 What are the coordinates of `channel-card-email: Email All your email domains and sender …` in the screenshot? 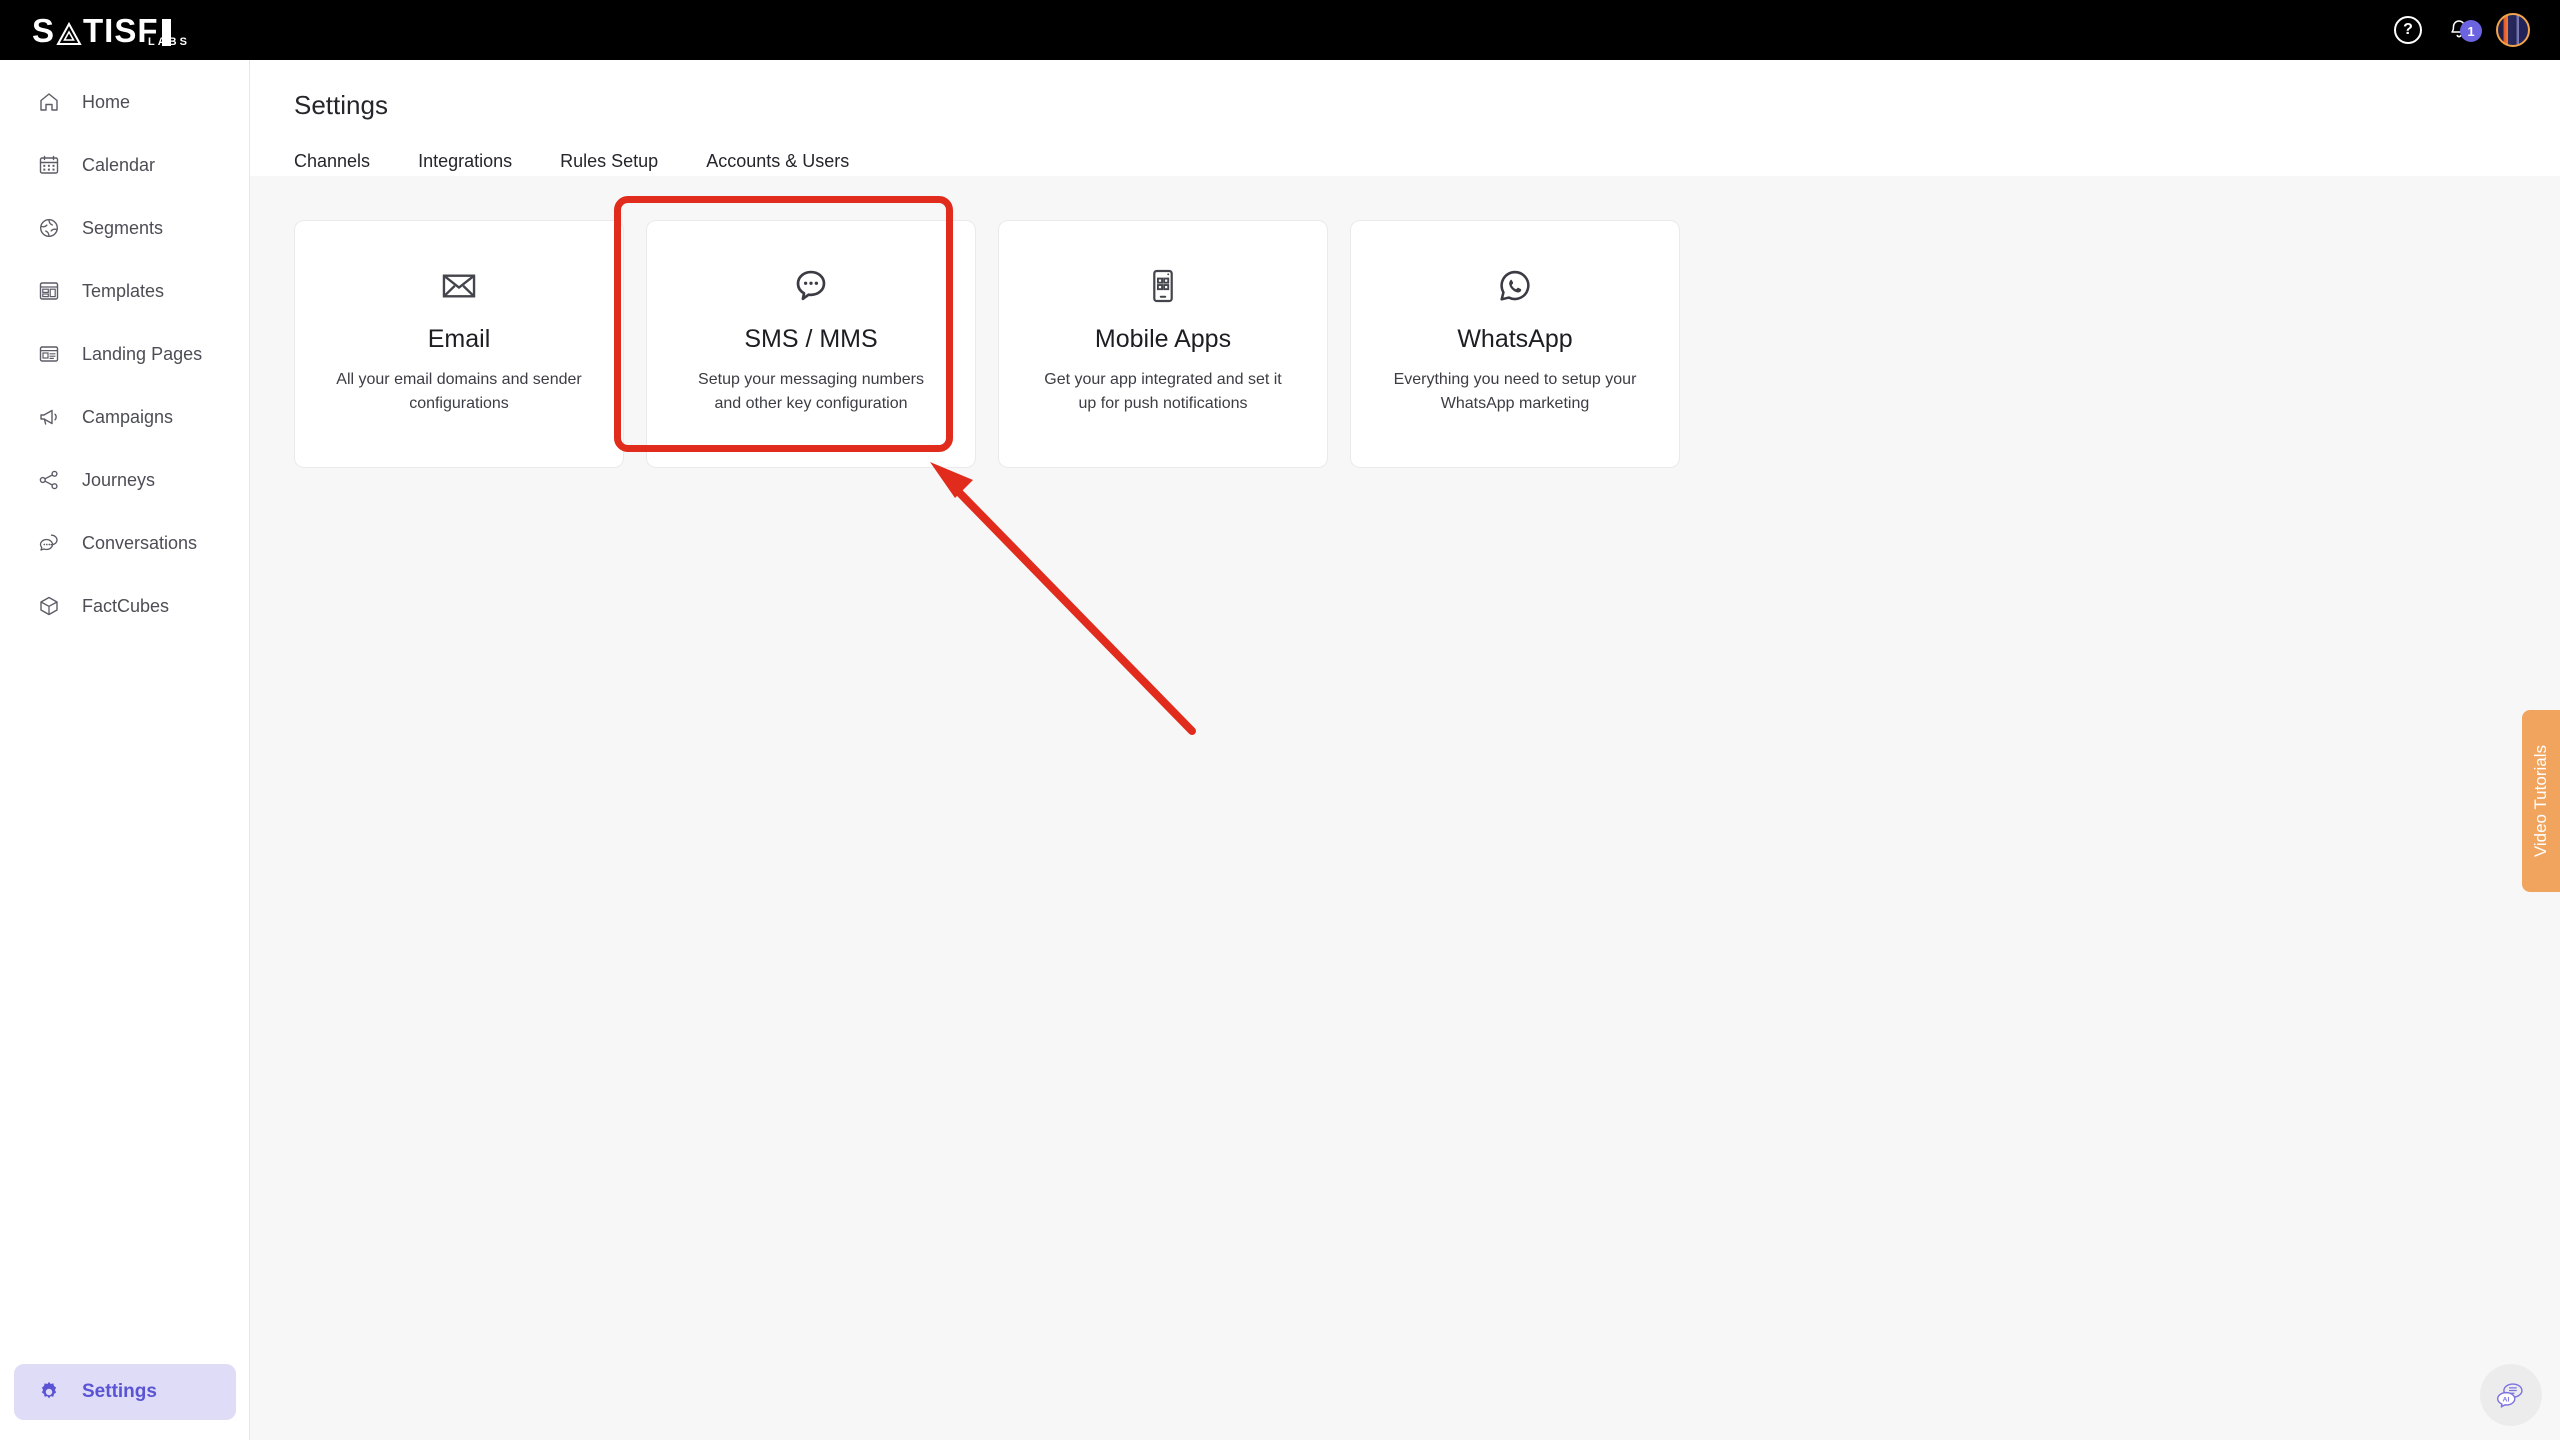 It's located at (459, 344).